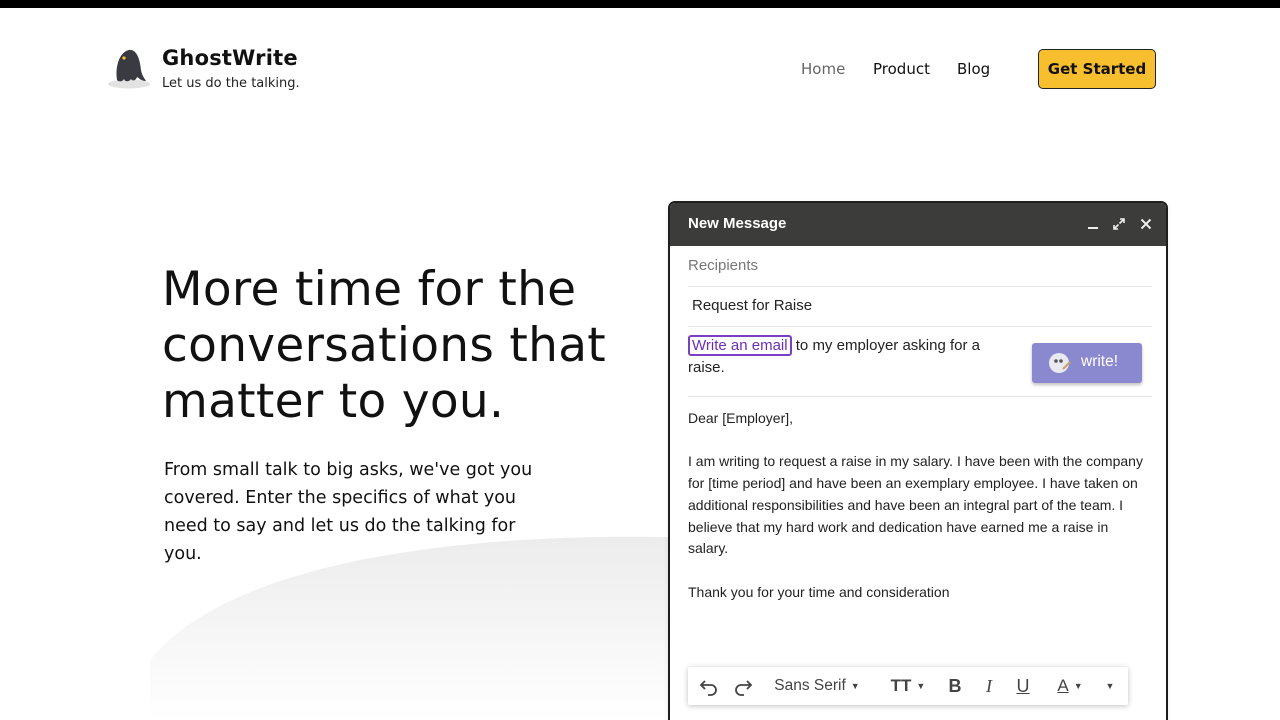  I want to click on prompt-chip: Write an email, so click(740, 345).